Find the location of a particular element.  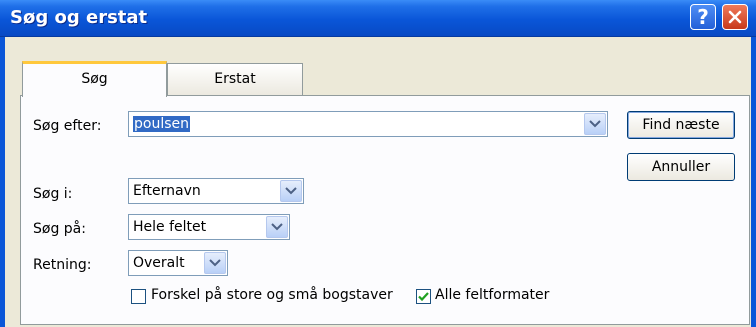

help-button: ? is located at coordinates (703, 17).